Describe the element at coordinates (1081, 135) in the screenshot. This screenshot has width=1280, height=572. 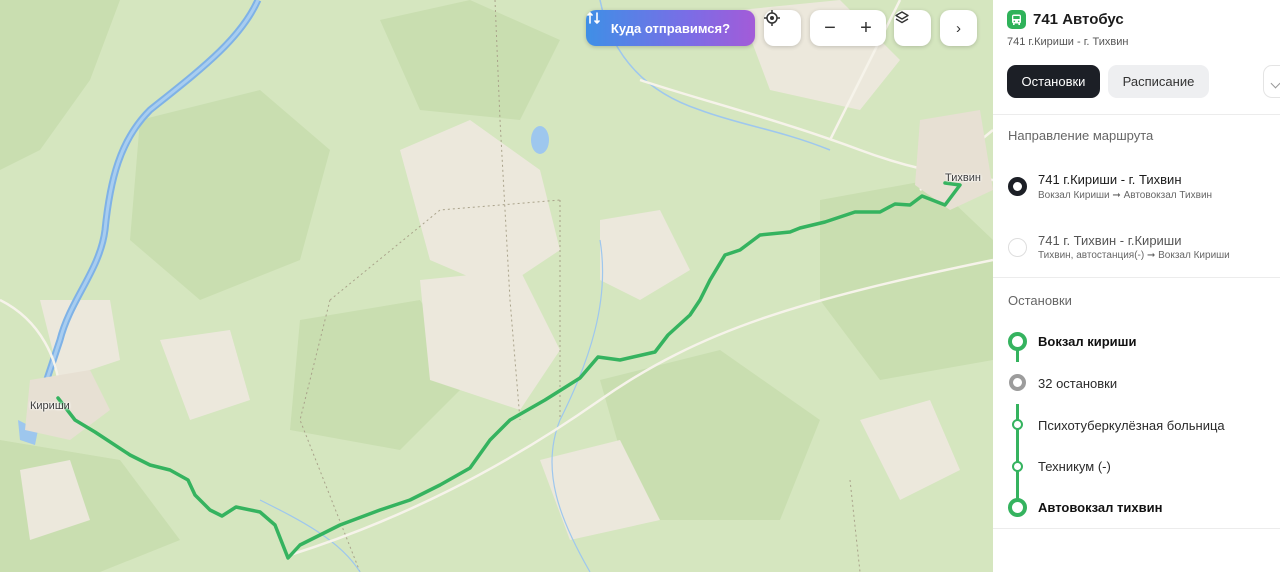
I see `direction-section-label: Направление маршрута` at that location.